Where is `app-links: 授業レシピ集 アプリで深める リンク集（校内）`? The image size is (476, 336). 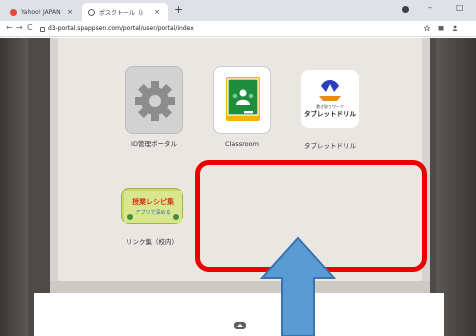 app-links: 授業レシピ集 アプリで深める リンク集（校内） is located at coordinates (152, 217).